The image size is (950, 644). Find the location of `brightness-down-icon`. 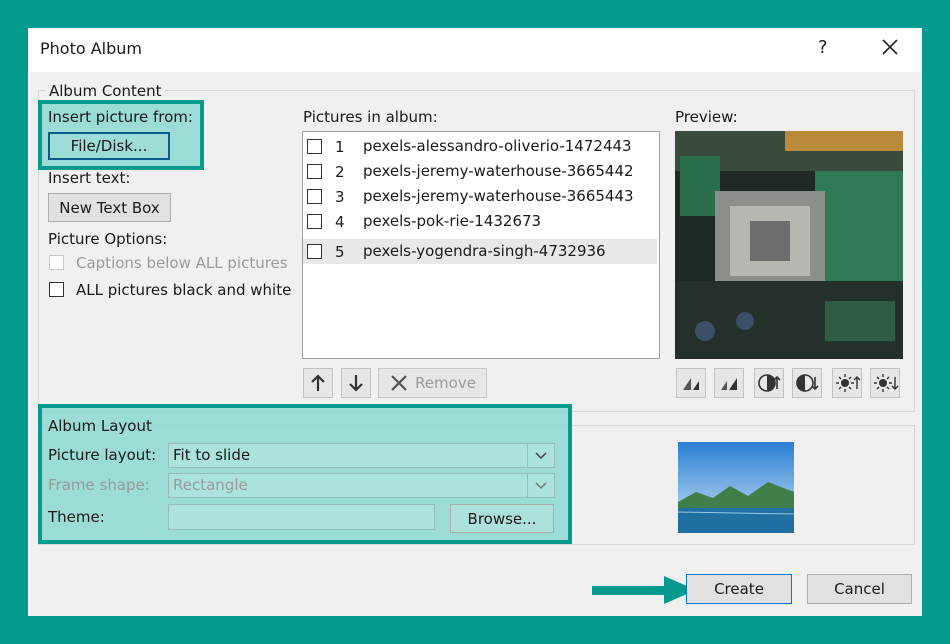

brightness-down-icon is located at coordinates (886, 383).